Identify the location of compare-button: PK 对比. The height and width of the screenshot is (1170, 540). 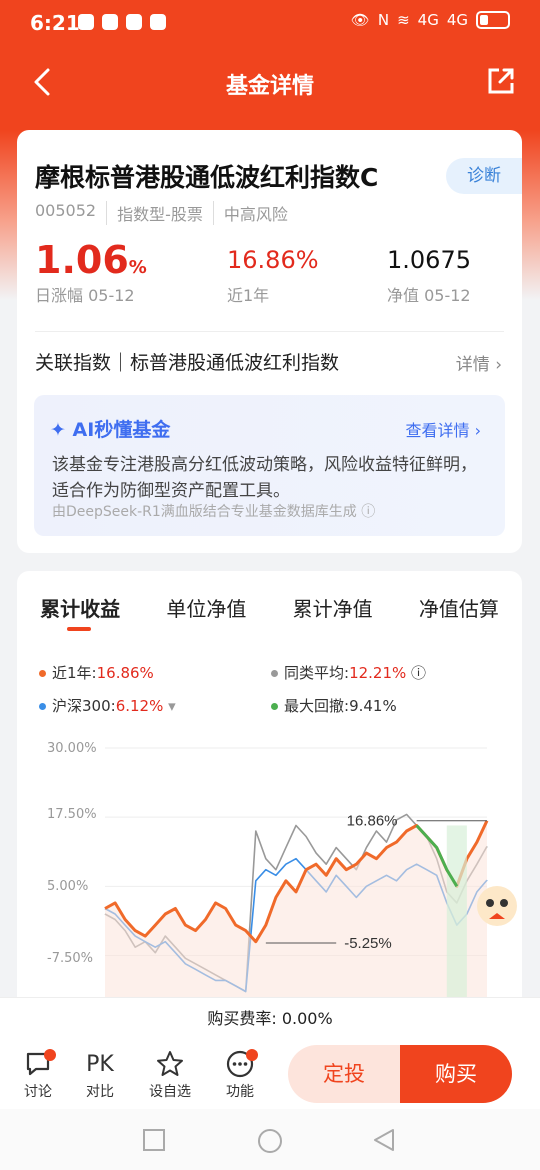
(100, 1074).